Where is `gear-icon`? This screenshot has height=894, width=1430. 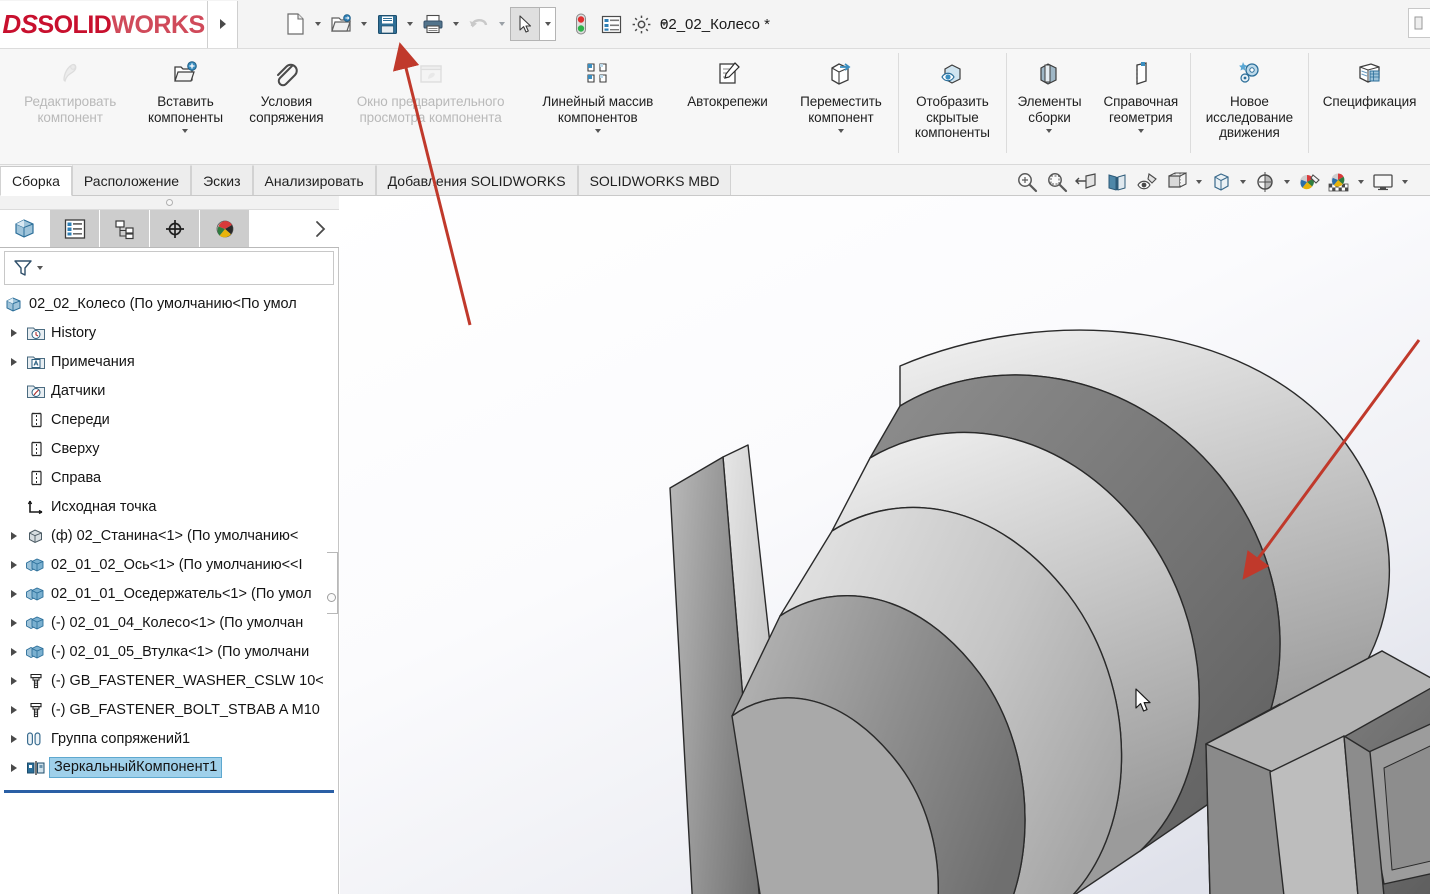 gear-icon is located at coordinates (641, 24).